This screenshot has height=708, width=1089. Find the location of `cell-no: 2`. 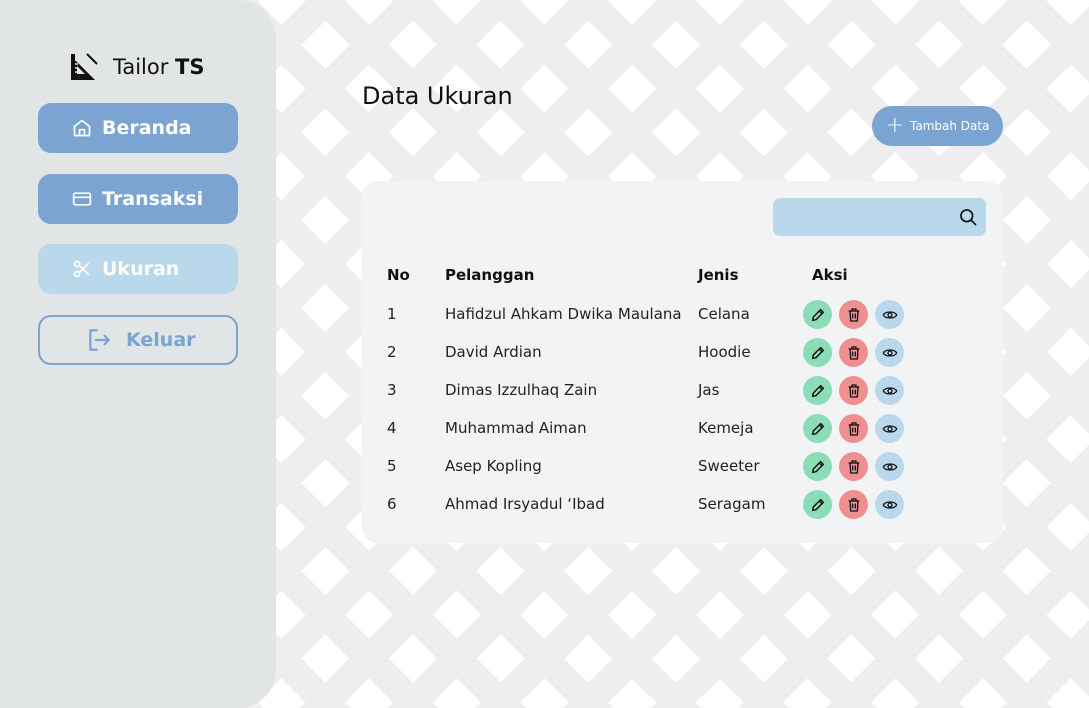

cell-no: 2 is located at coordinates (392, 352).